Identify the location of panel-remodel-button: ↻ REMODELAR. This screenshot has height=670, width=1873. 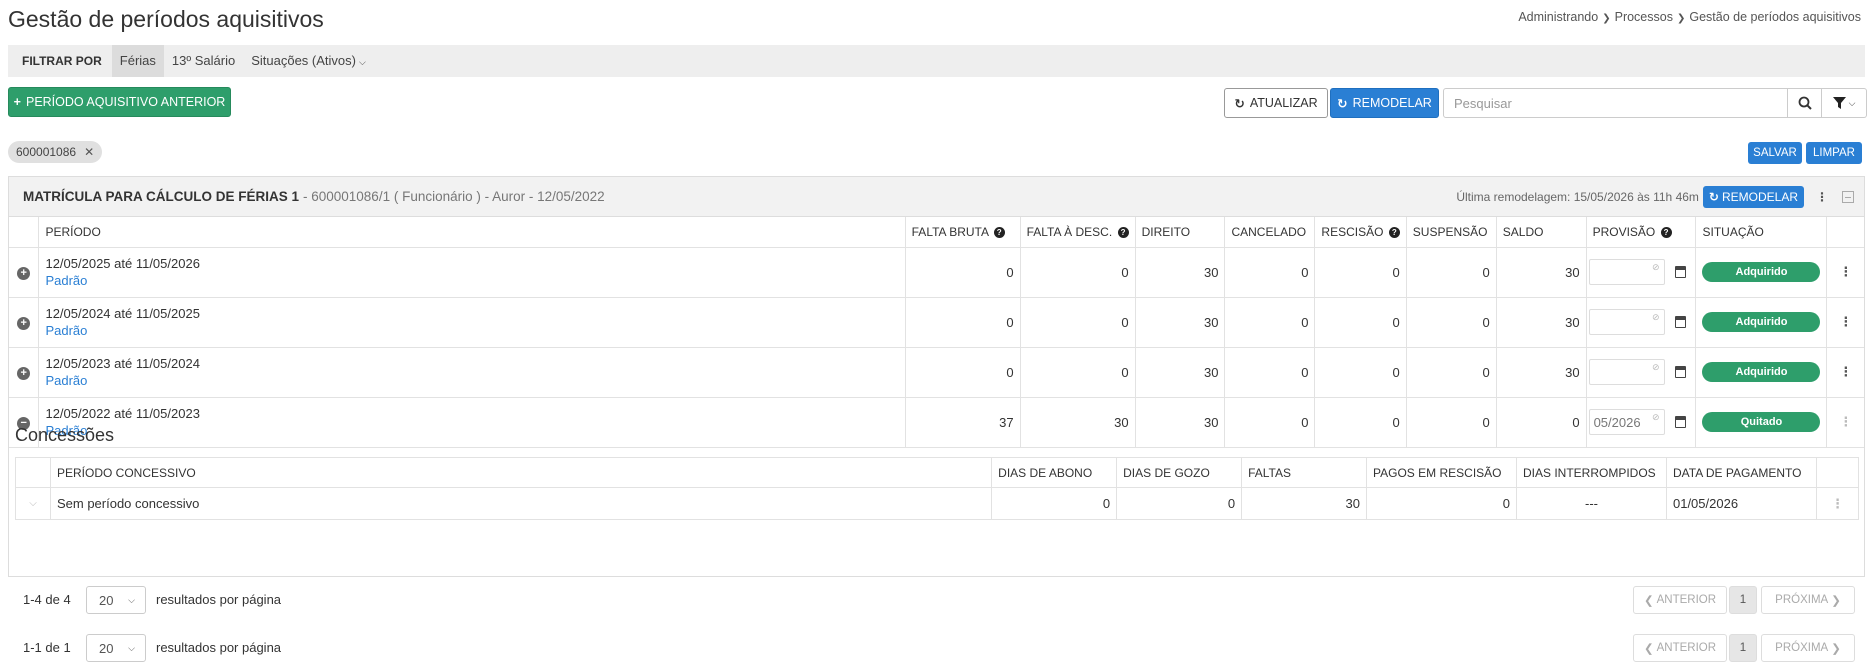
(1753, 197).